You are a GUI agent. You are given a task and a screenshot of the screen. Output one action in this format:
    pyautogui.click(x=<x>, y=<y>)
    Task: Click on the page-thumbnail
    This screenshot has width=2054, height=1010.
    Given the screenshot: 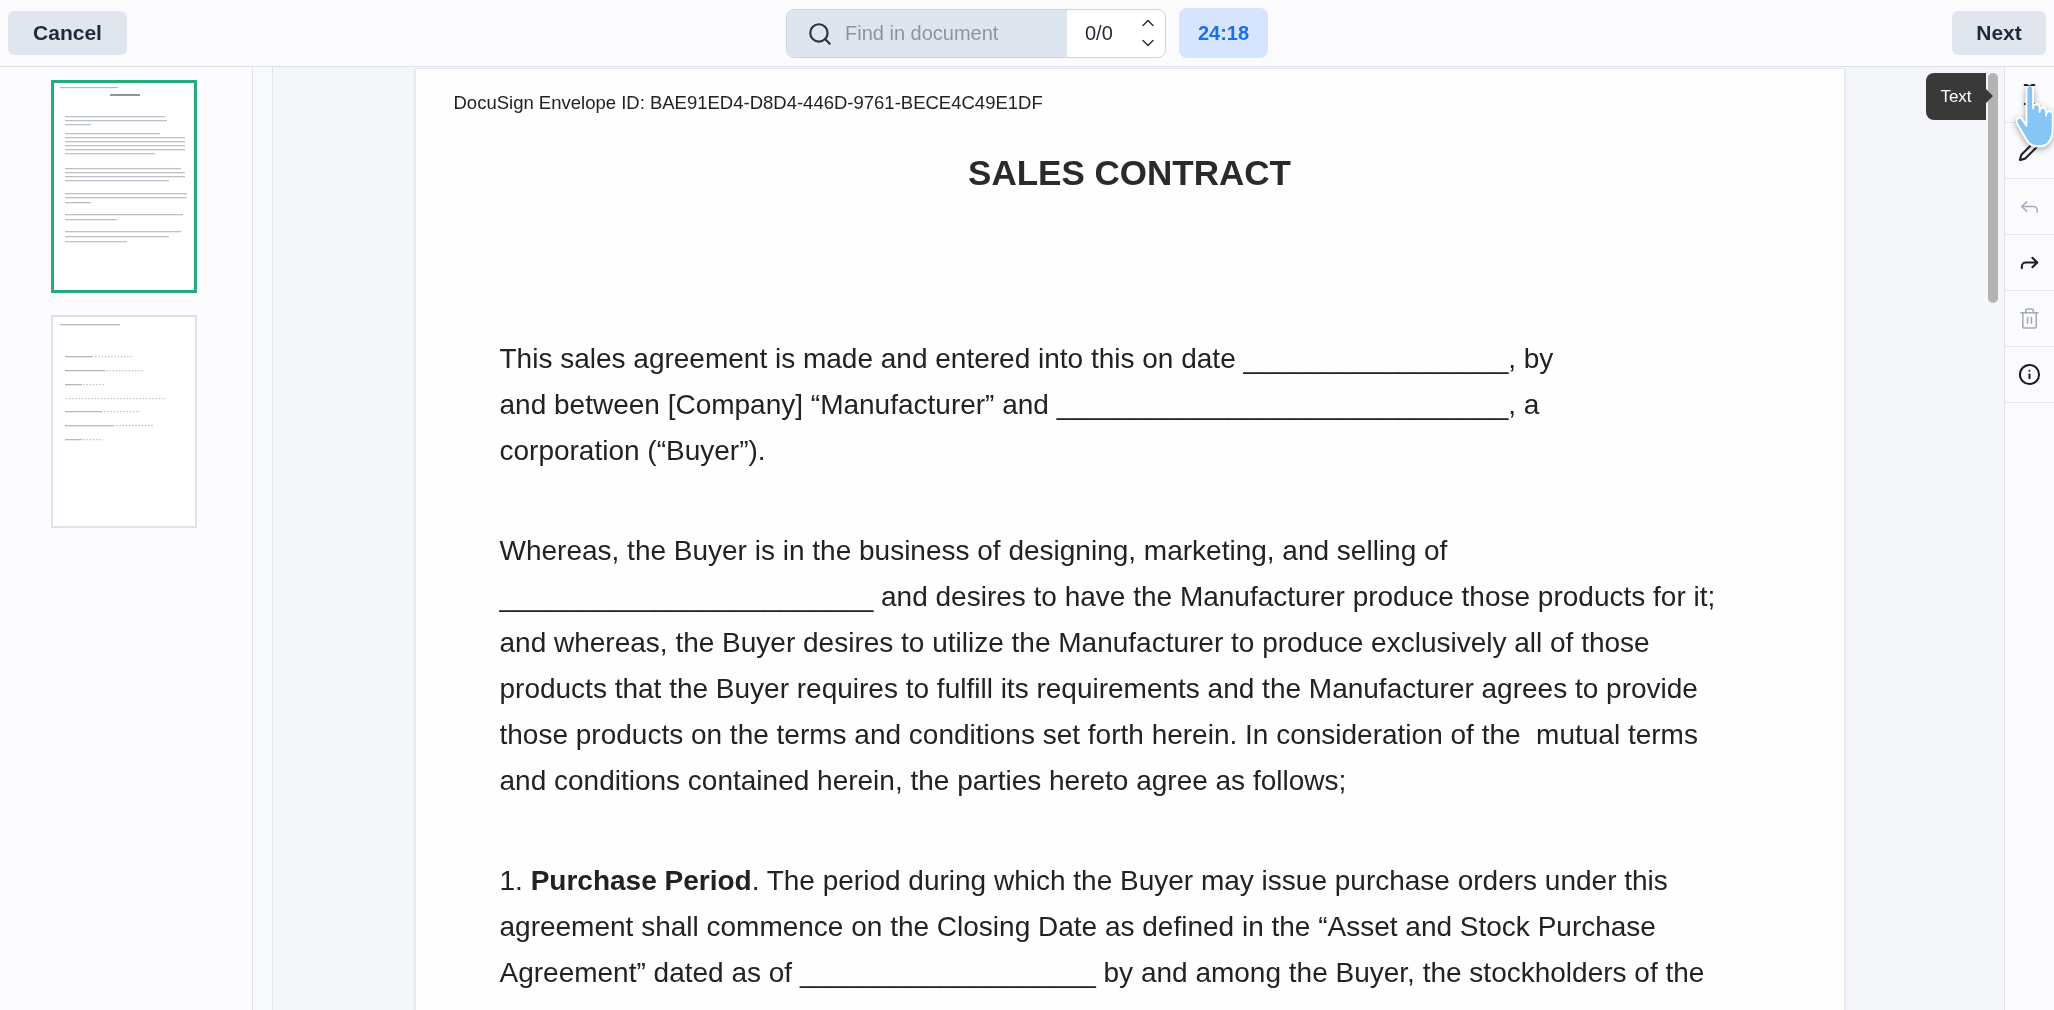 What is the action you would take?
    pyautogui.click(x=124, y=186)
    